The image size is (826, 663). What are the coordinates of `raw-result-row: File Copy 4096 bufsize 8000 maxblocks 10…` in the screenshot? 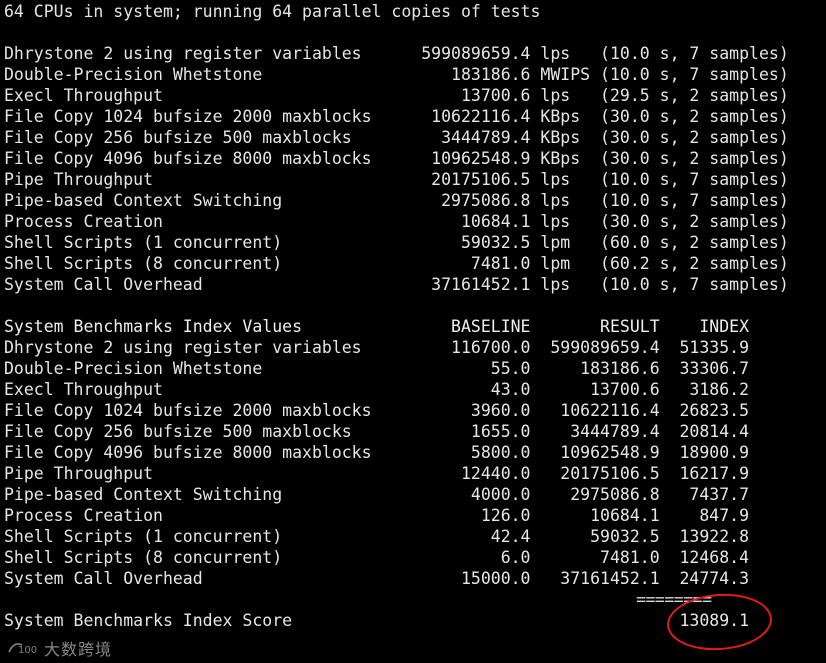 It's located at (396, 158).